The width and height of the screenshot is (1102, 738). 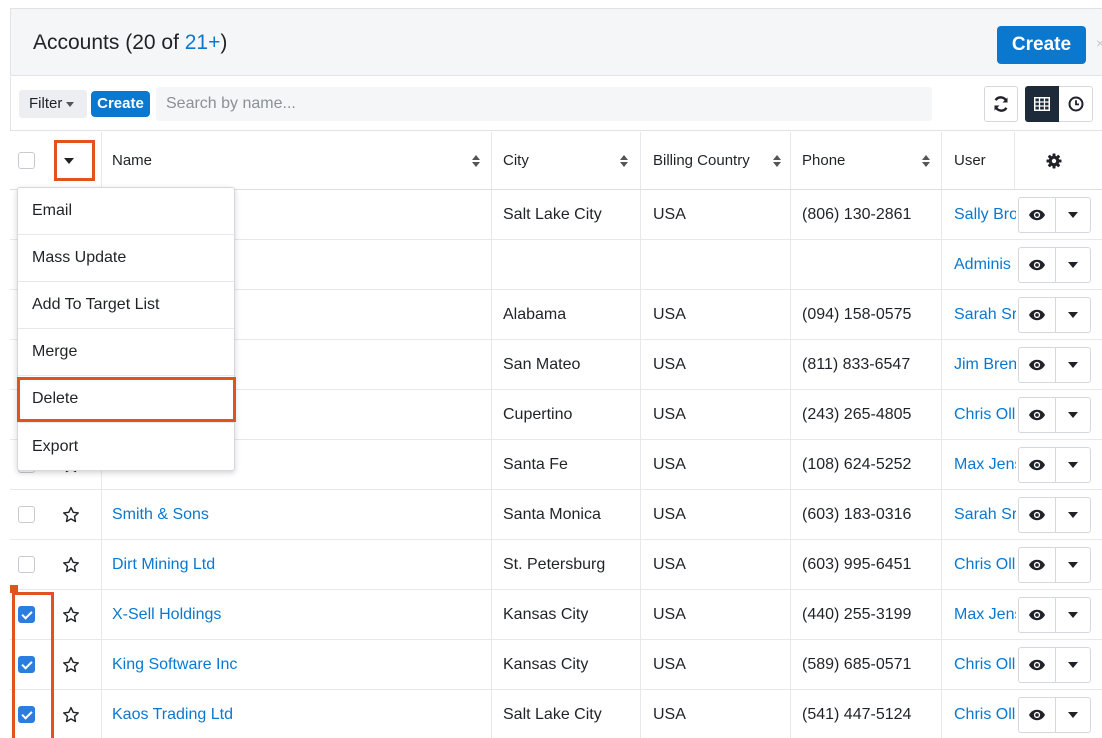 What do you see at coordinates (126, 446) in the screenshot?
I see `menu-item-export: Export` at bounding box center [126, 446].